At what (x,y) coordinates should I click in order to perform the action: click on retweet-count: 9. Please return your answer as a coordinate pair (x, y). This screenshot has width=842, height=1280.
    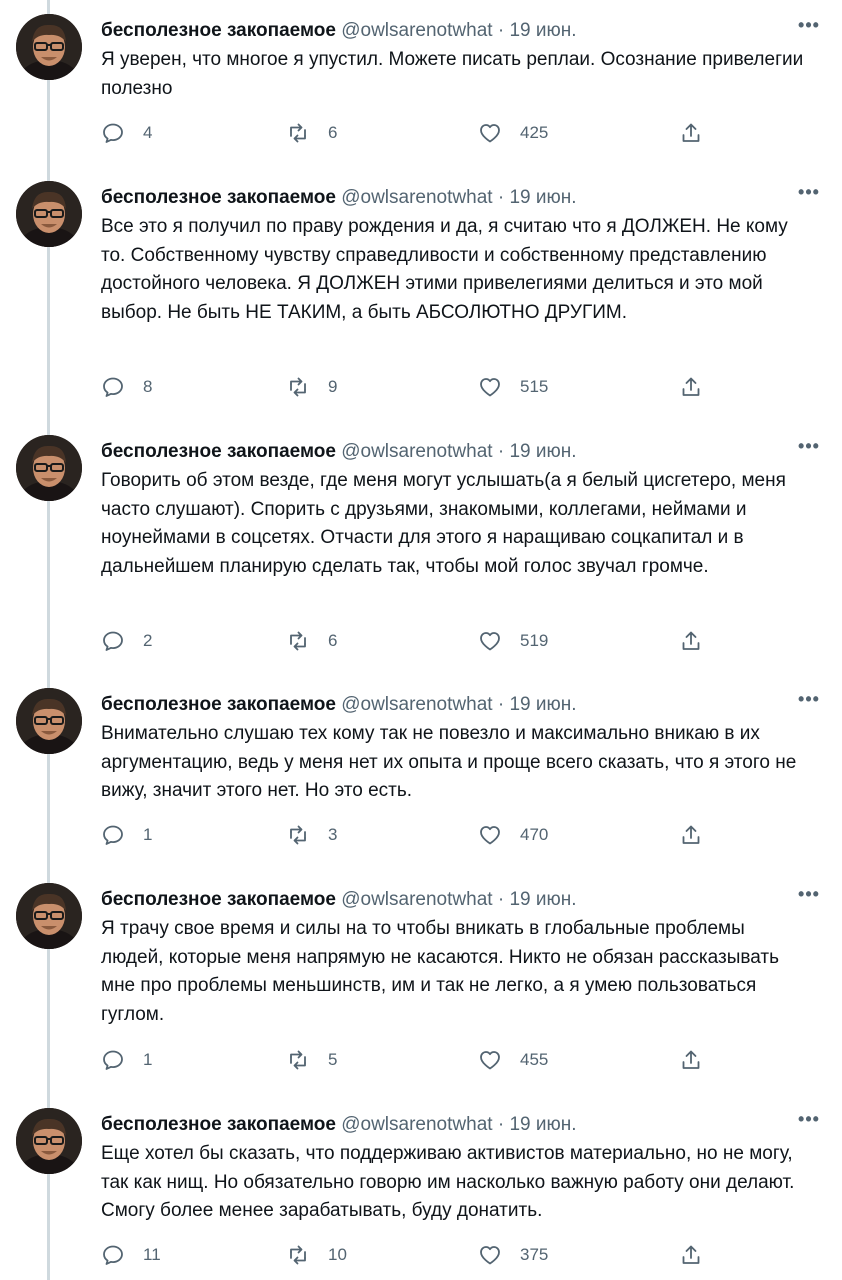
    Looking at the image, I should click on (333, 386).